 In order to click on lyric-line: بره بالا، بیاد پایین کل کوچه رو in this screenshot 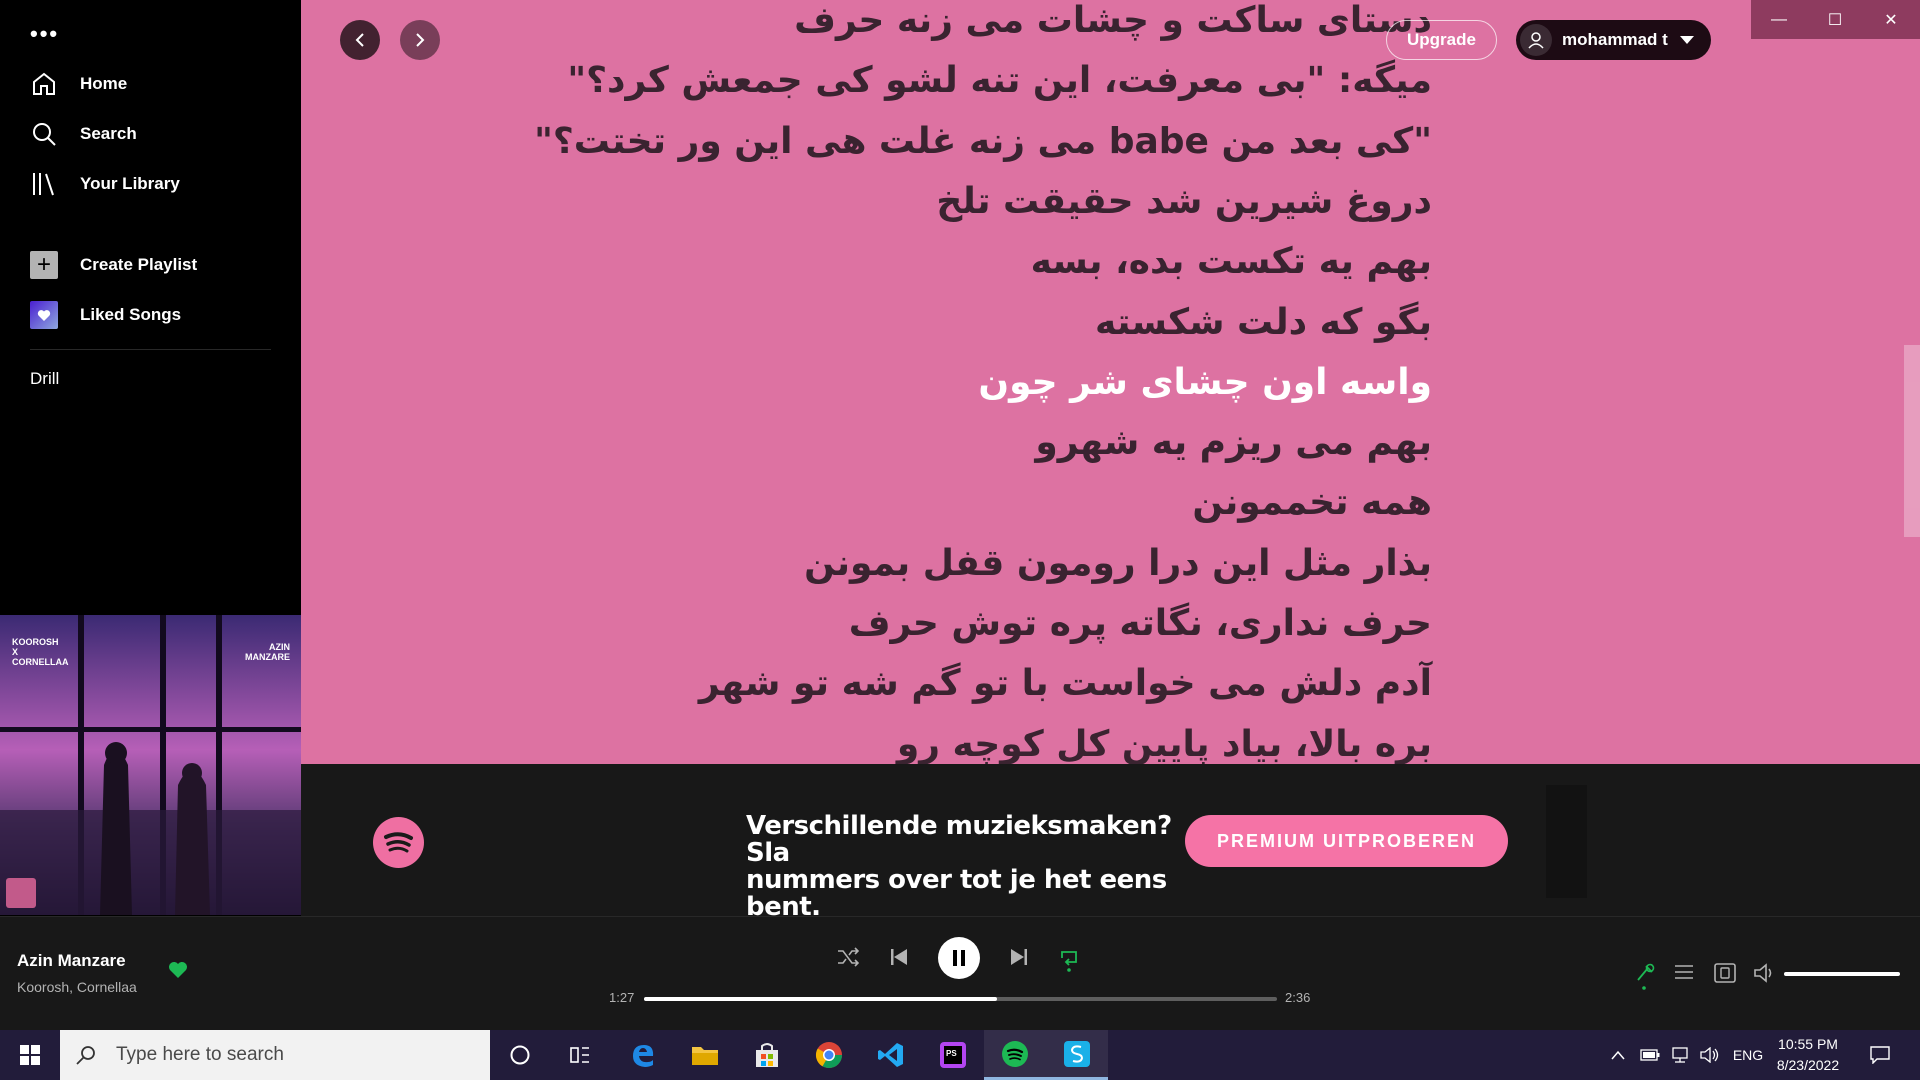, I will do `click(1164, 744)`.